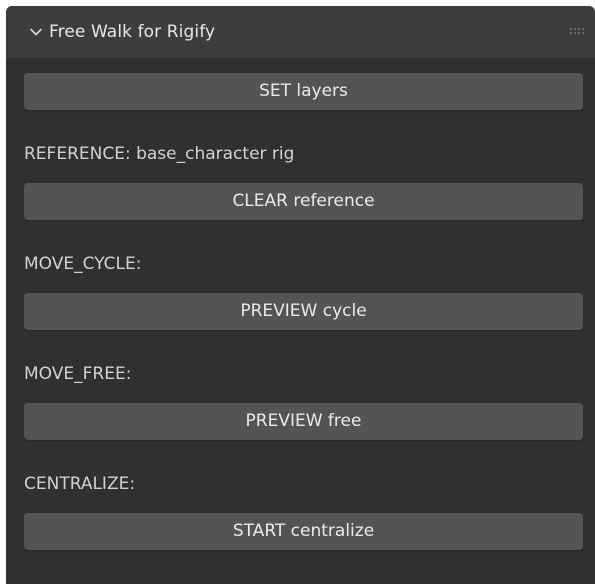 The height and width of the screenshot is (584, 595). Describe the element at coordinates (303, 531) in the screenshot. I see `start-centralize-button: START centralize` at that location.